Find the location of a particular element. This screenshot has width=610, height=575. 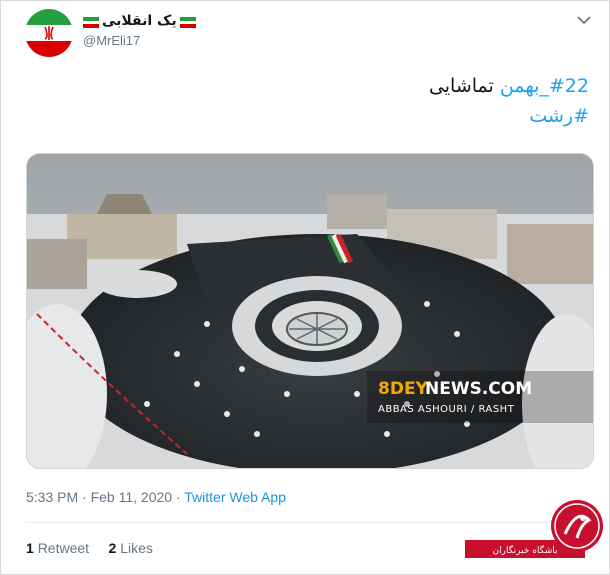

user-handle: @MrEli17 is located at coordinates (139, 40).